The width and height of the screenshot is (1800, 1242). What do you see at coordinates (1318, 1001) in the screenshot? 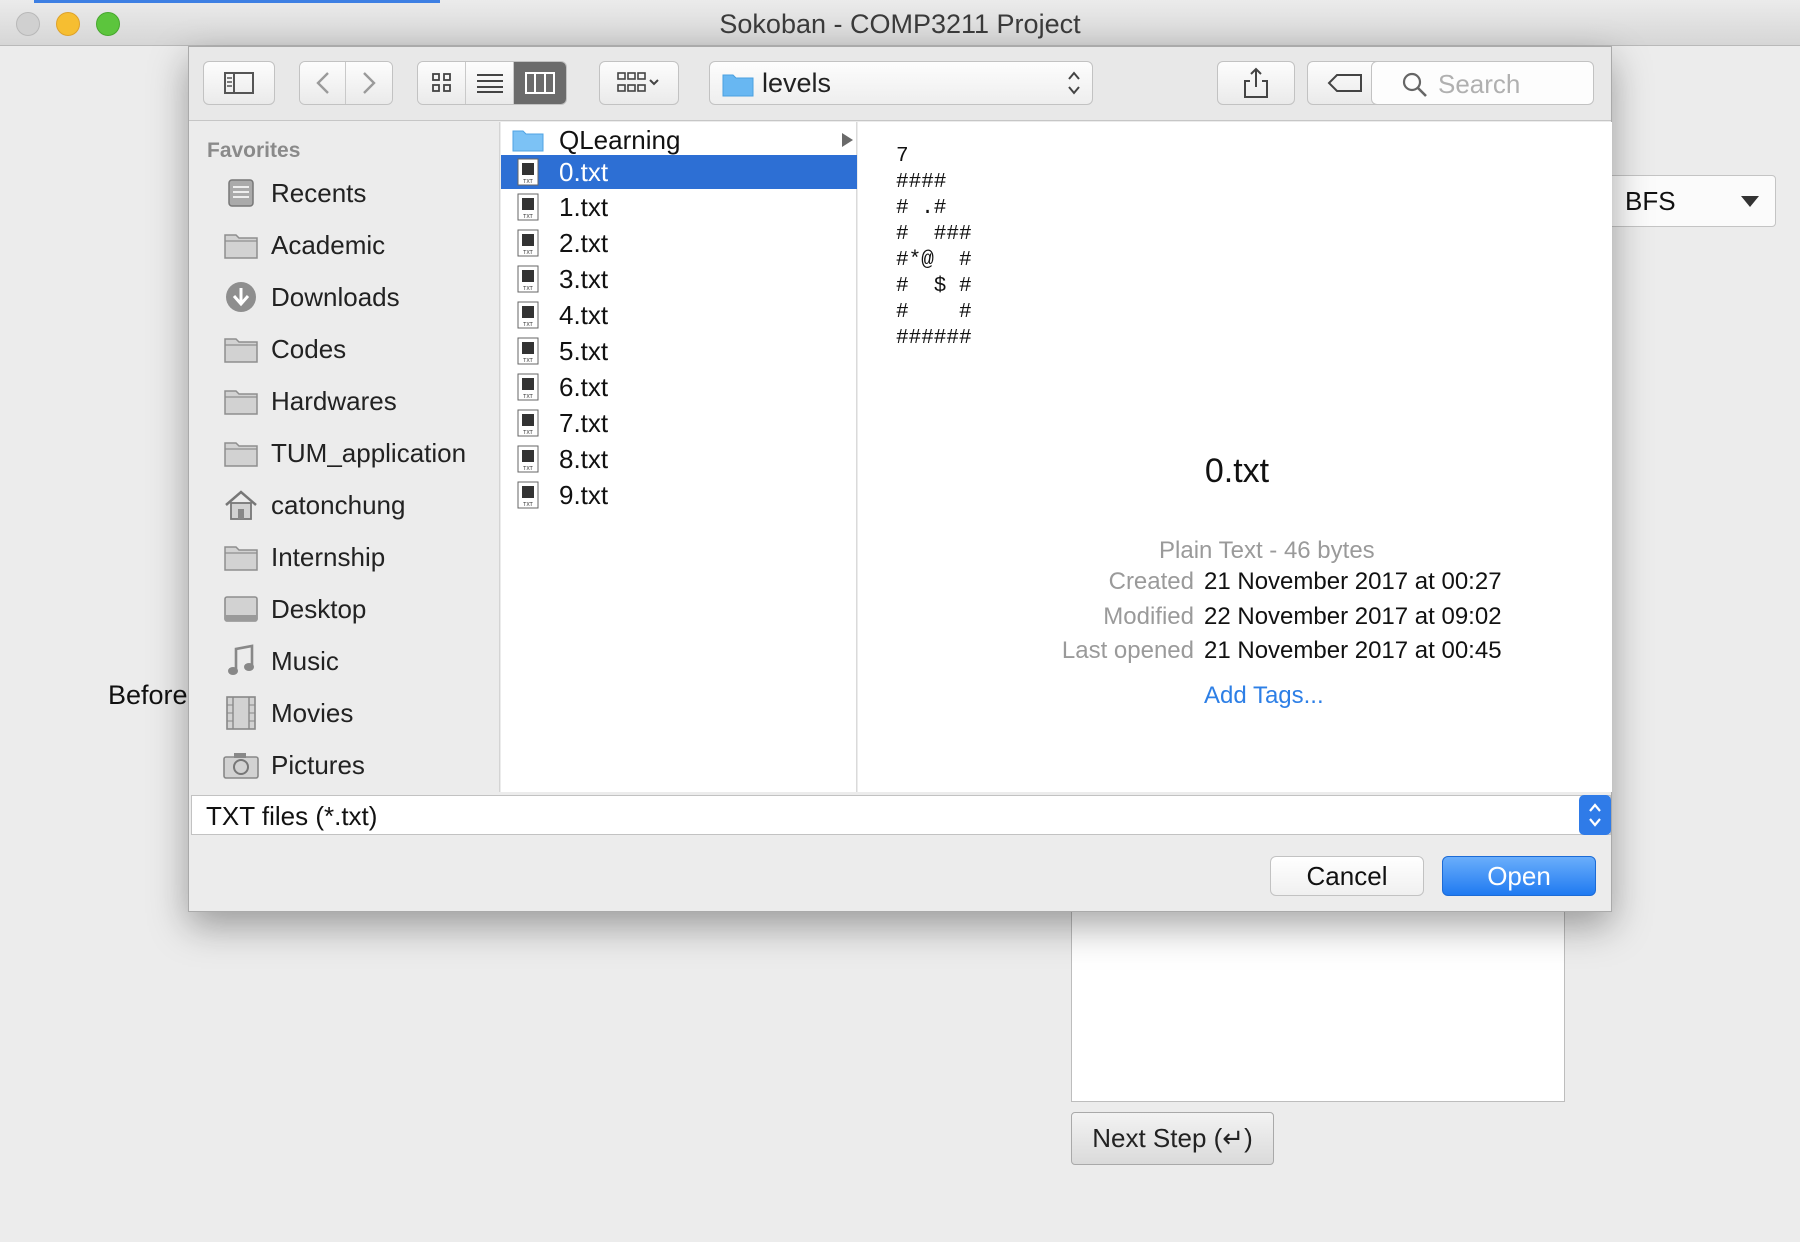
I see `output-panel` at bounding box center [1318, 1001].